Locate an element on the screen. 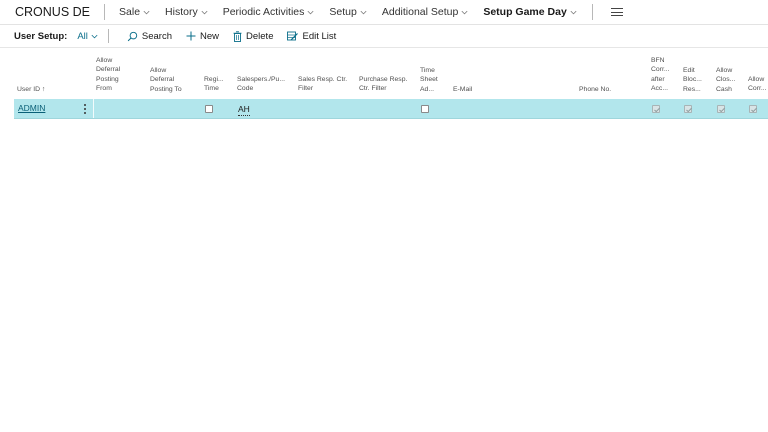 This screenshot has width=768, height=432. header-label: Purchase Resp. is located at coordinates (383, 79).